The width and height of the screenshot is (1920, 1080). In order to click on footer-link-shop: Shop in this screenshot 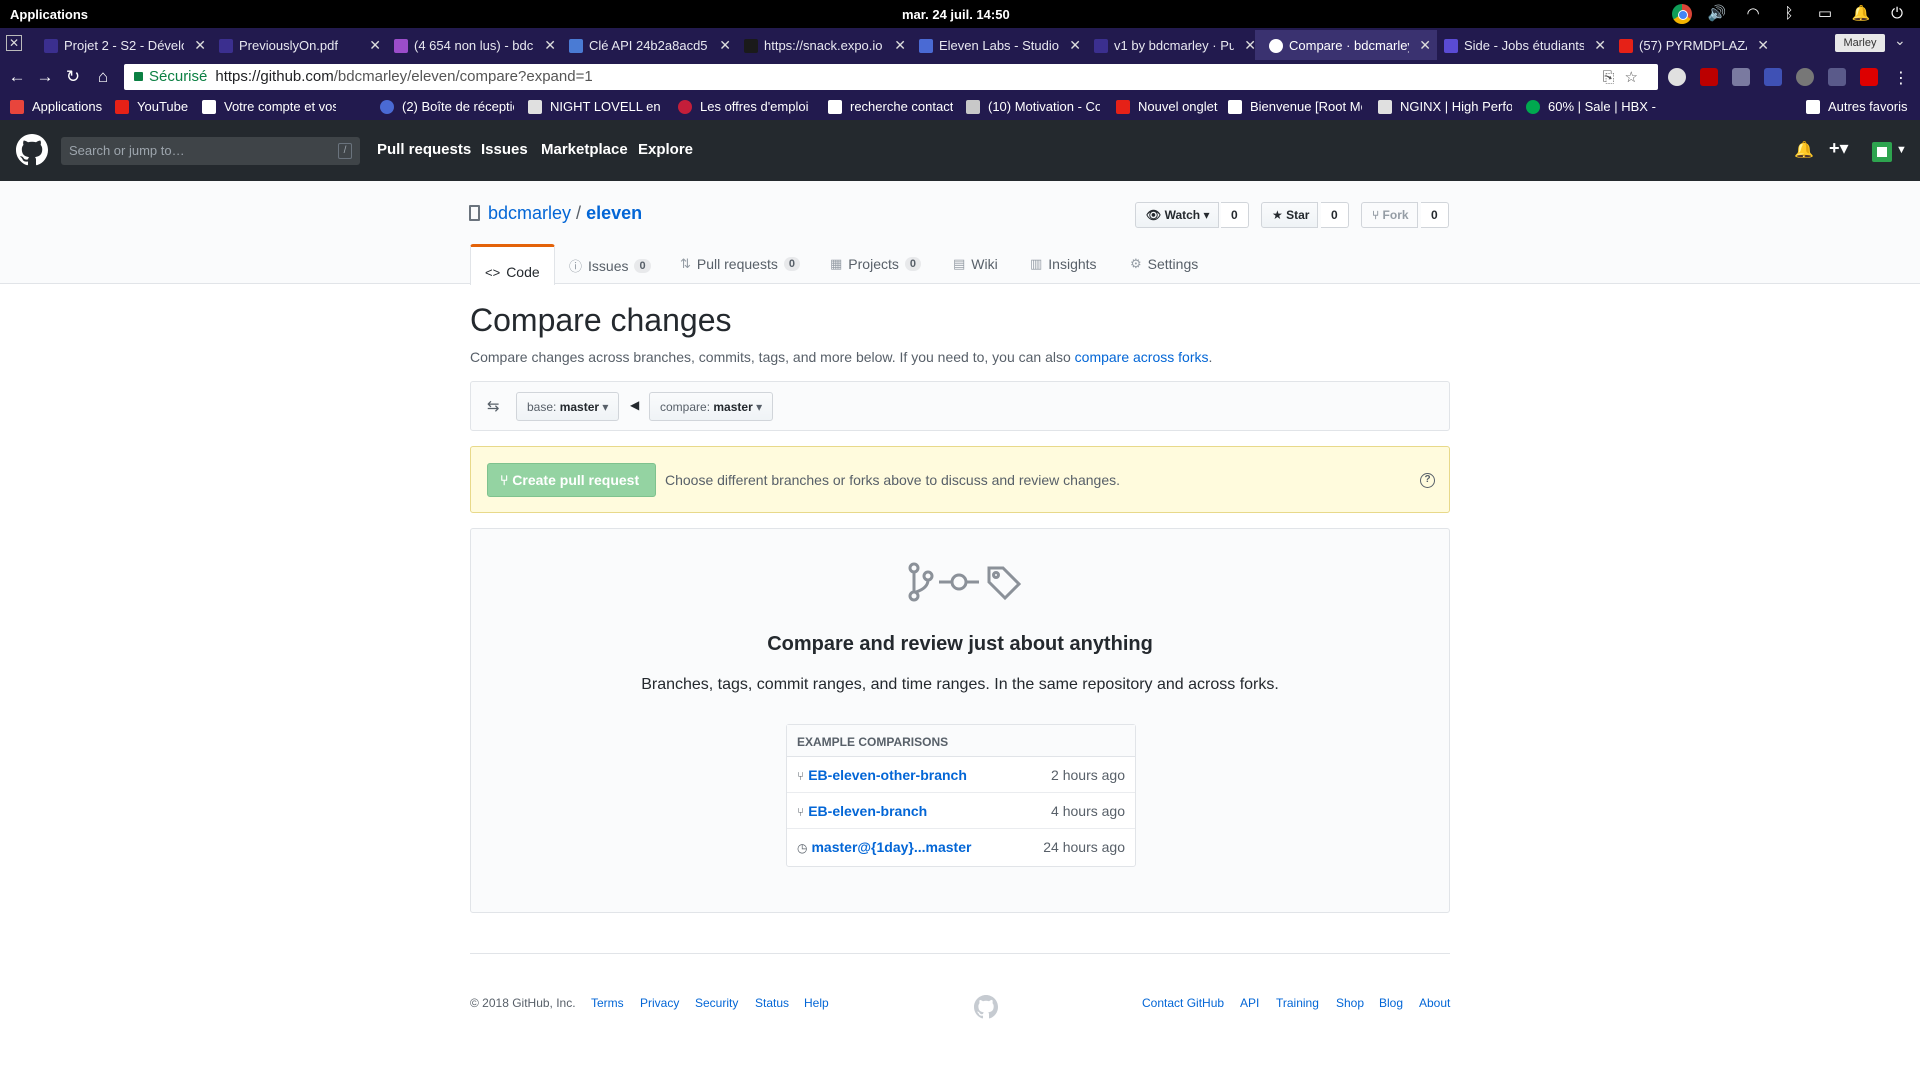, I will do `click(1350, 1003)`.